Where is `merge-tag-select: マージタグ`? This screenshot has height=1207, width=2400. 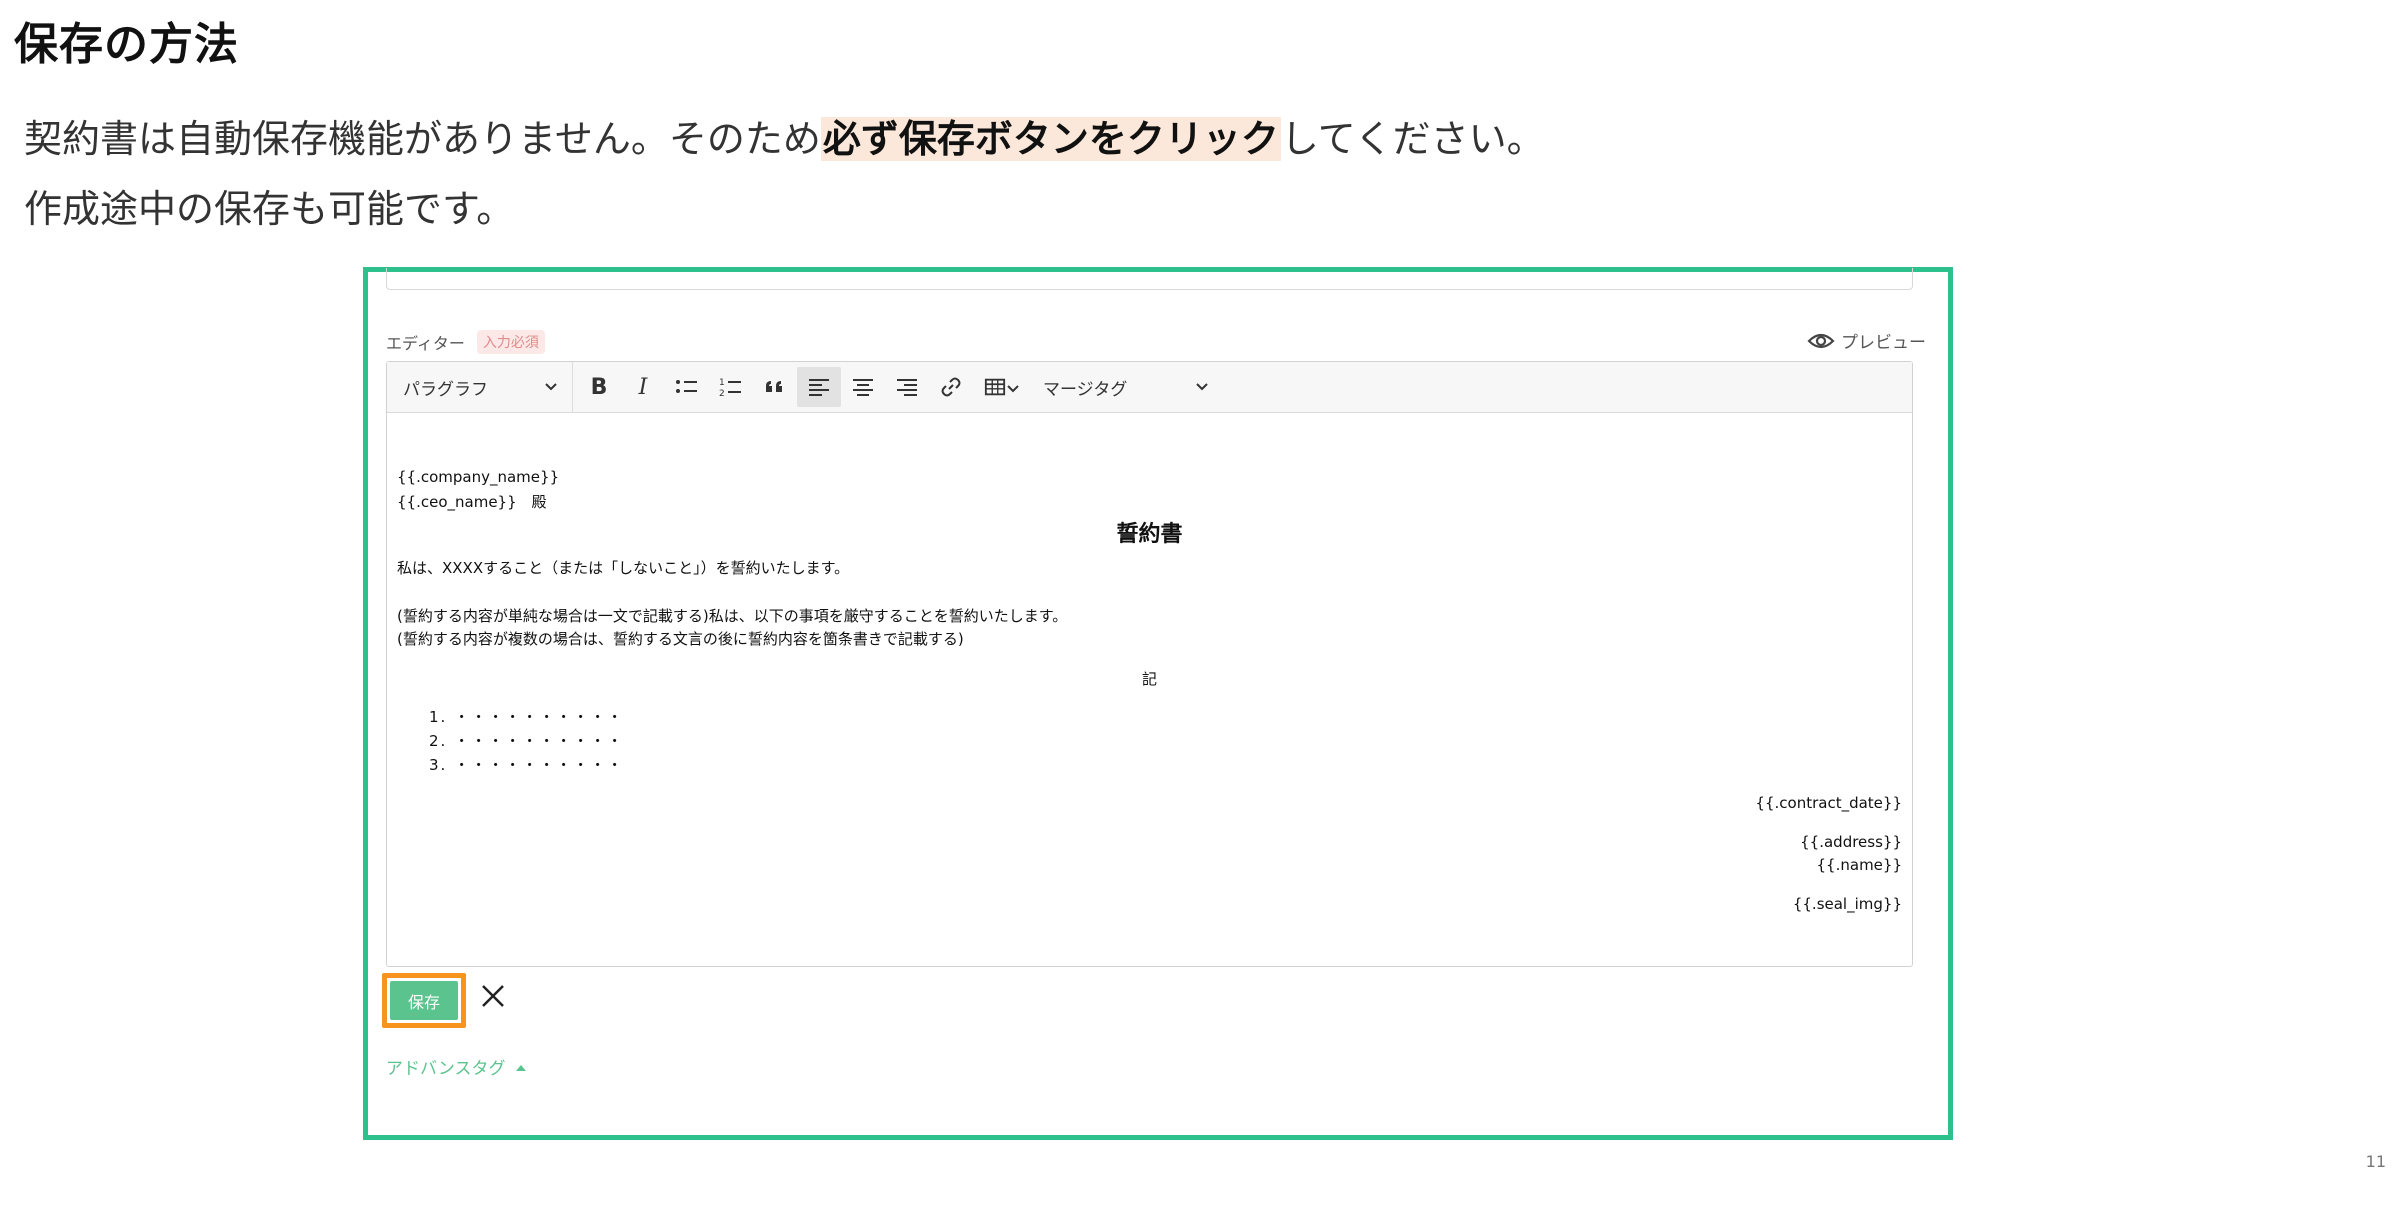
merge-tag-select: マージタグ is located at coordinates (1120, 387).